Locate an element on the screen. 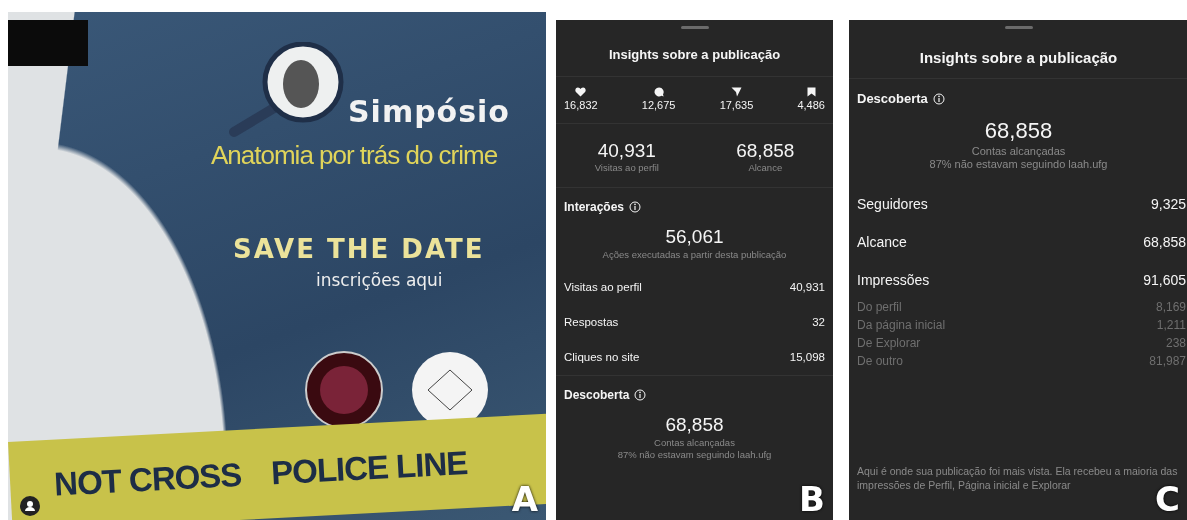 The width and height of the screenshot is (1187, 520). row-label: De outro is located at coordinates (880, 361).